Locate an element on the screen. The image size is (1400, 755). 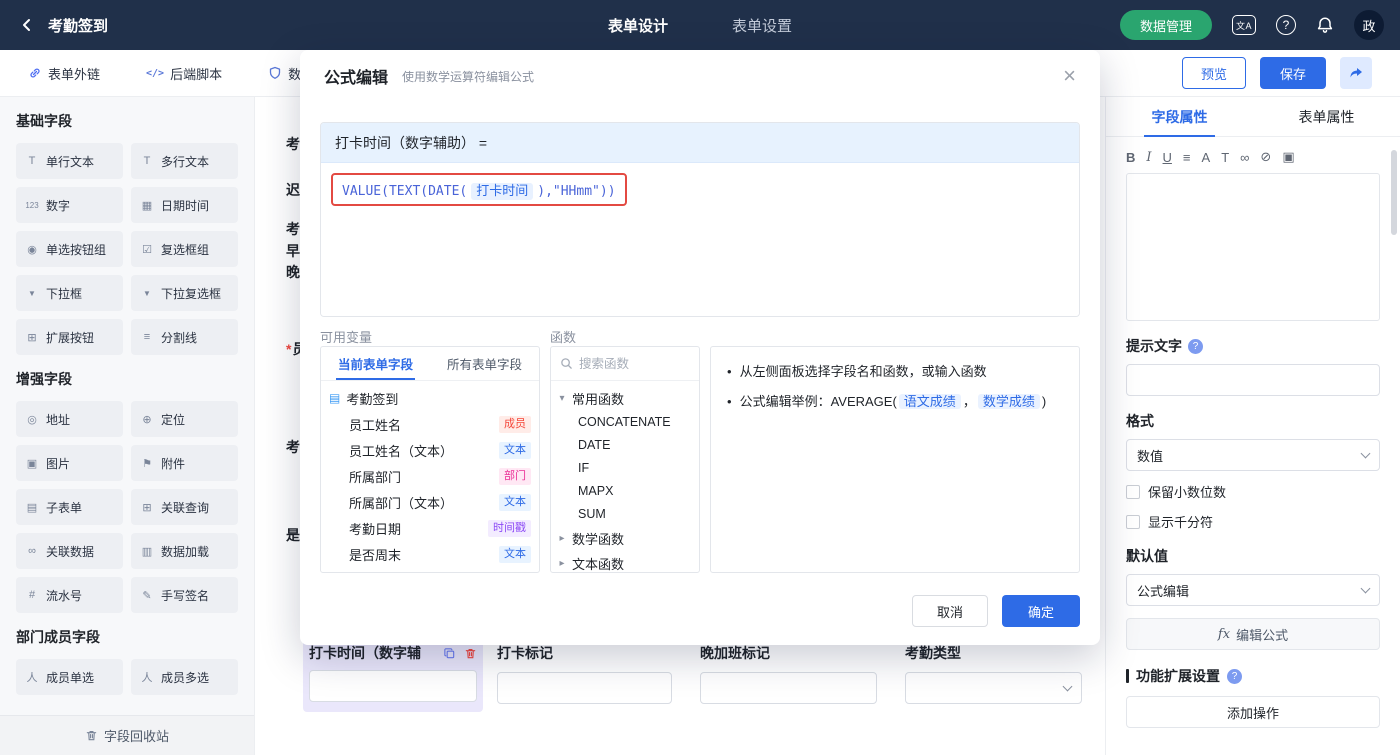
function-search-input is located at coordinates (634, 363).